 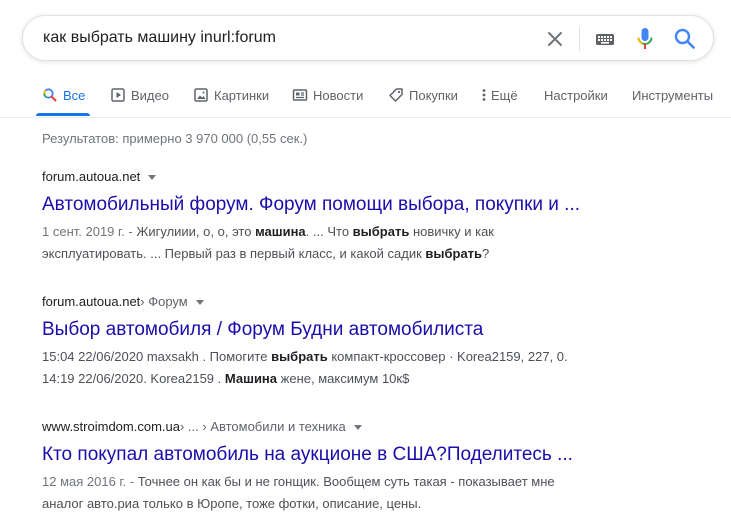 I want to click on active-tab-indicator, so click(x=63, y=114).